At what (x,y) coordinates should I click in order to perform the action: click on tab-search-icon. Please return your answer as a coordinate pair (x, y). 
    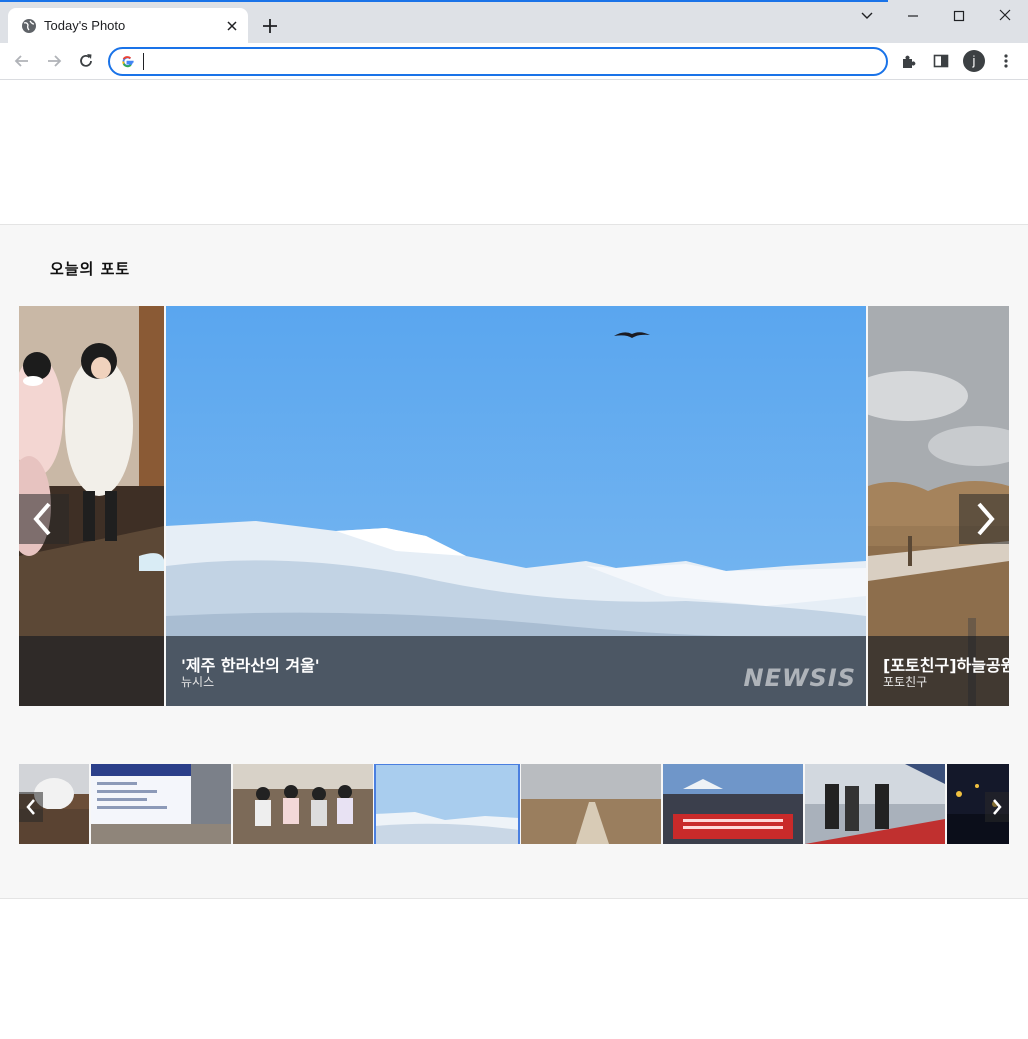
    Looking at the image, I should click on (867, 16).